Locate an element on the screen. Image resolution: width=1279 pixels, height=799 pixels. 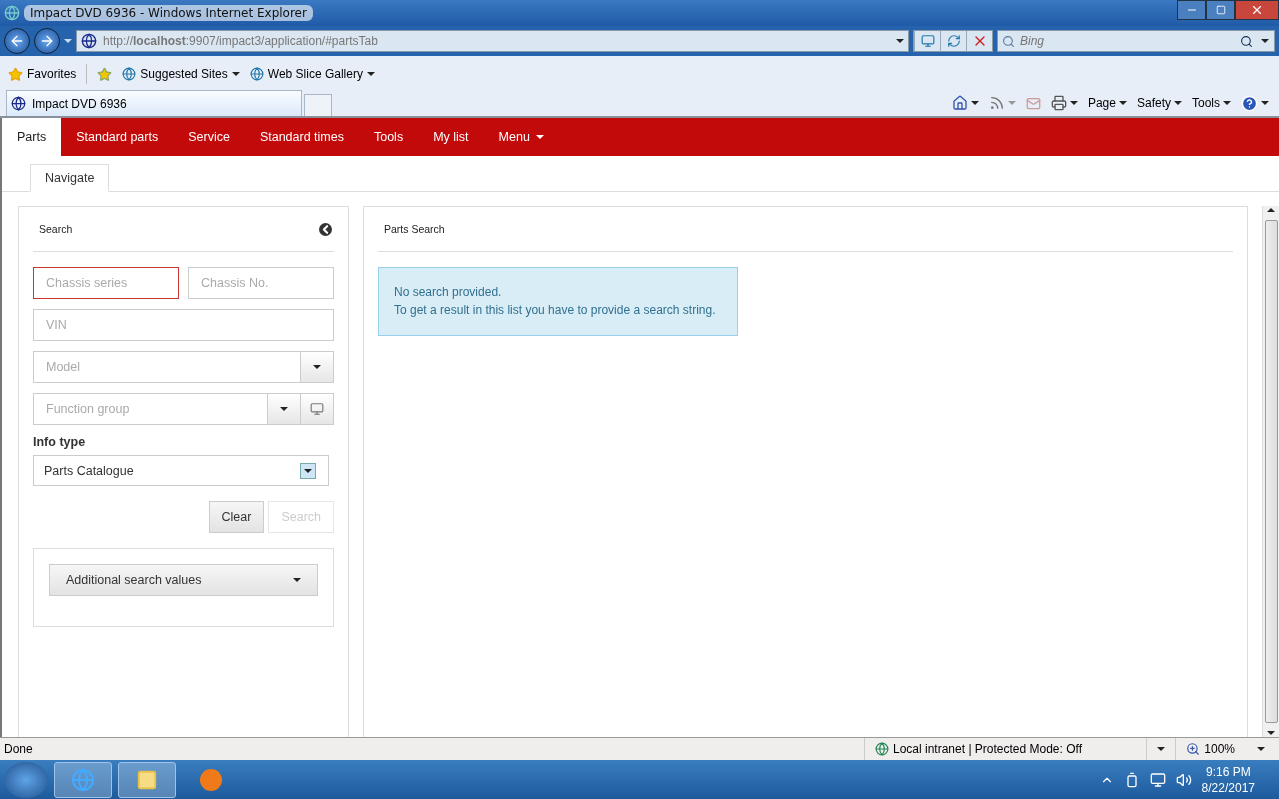
monitor-icon is located at coordinates (927, 41).